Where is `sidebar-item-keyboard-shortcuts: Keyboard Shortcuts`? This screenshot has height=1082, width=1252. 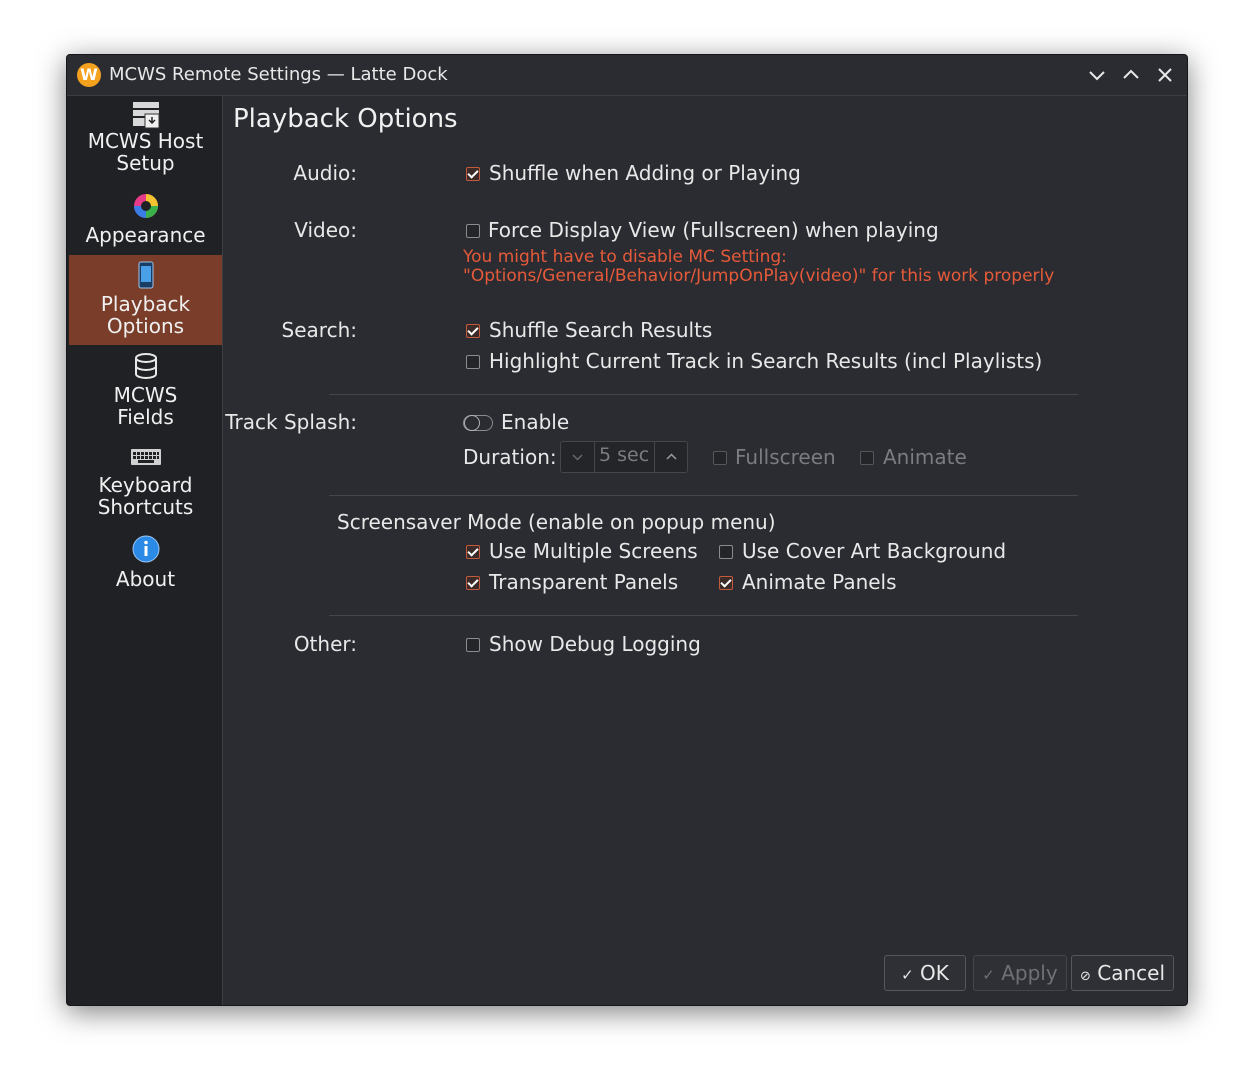 sidebar-item-keyboard-shortcuts: Keyboard Shortcuts is located at coordinates (145, 489).